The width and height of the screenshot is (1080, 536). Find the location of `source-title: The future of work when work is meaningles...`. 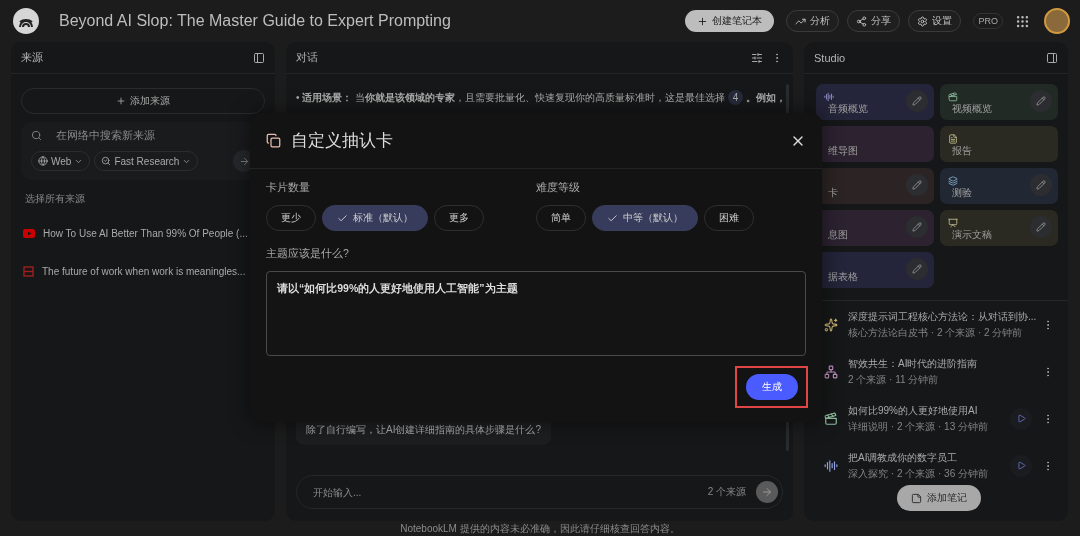

source-title: The future of work when work is meaningles... is located at coordinates (144, 271).